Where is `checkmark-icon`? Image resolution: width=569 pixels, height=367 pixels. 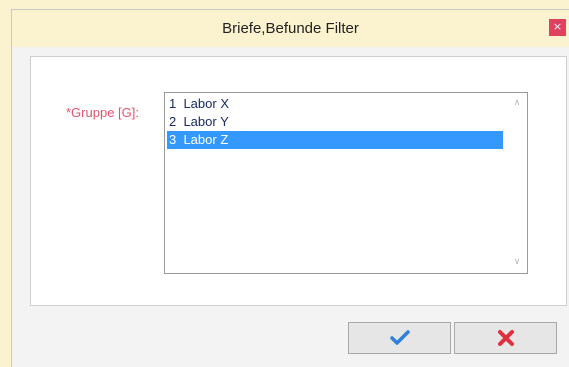
checkmark-icon is located at coordinates (399, 337).